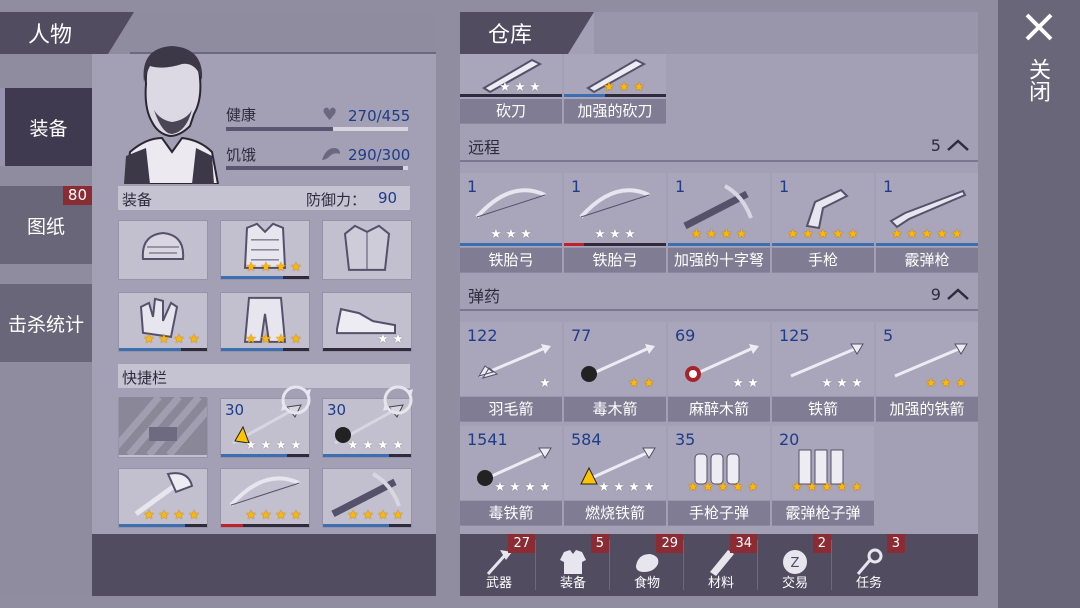 The image size is (1080, 608). Describe the element at coordinates (719, 260) in the screenshot. I see `item-name: 加强的十字弩` at that location.